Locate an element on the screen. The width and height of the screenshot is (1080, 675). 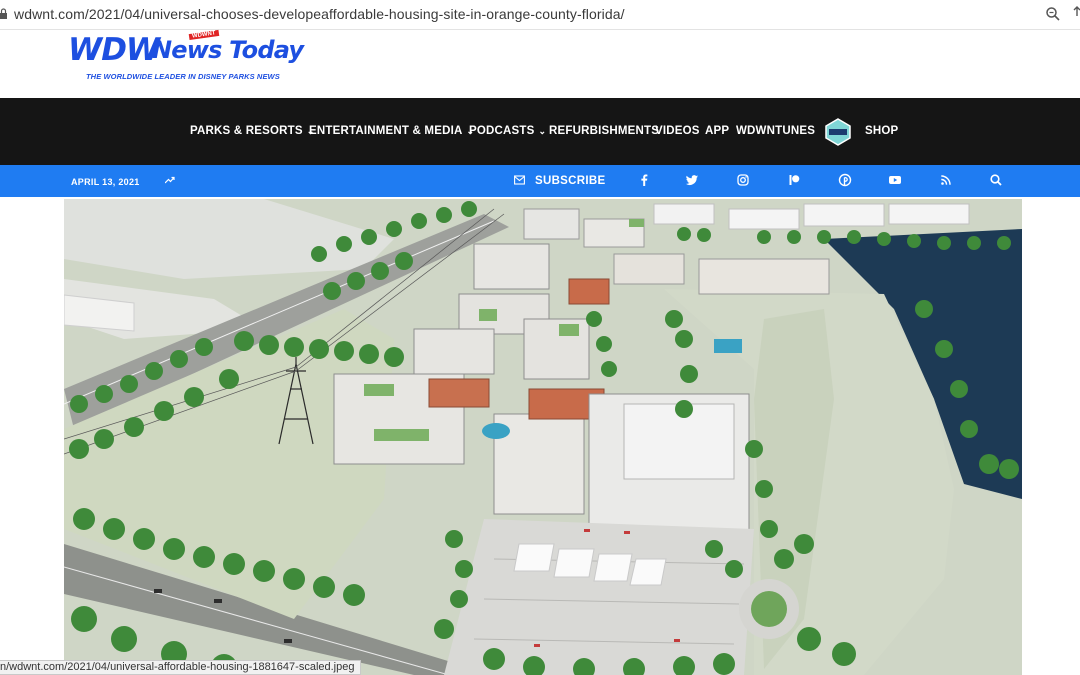
nav-item-wdwntunes: WDWNTUNES is located at coordinates (775, 131).